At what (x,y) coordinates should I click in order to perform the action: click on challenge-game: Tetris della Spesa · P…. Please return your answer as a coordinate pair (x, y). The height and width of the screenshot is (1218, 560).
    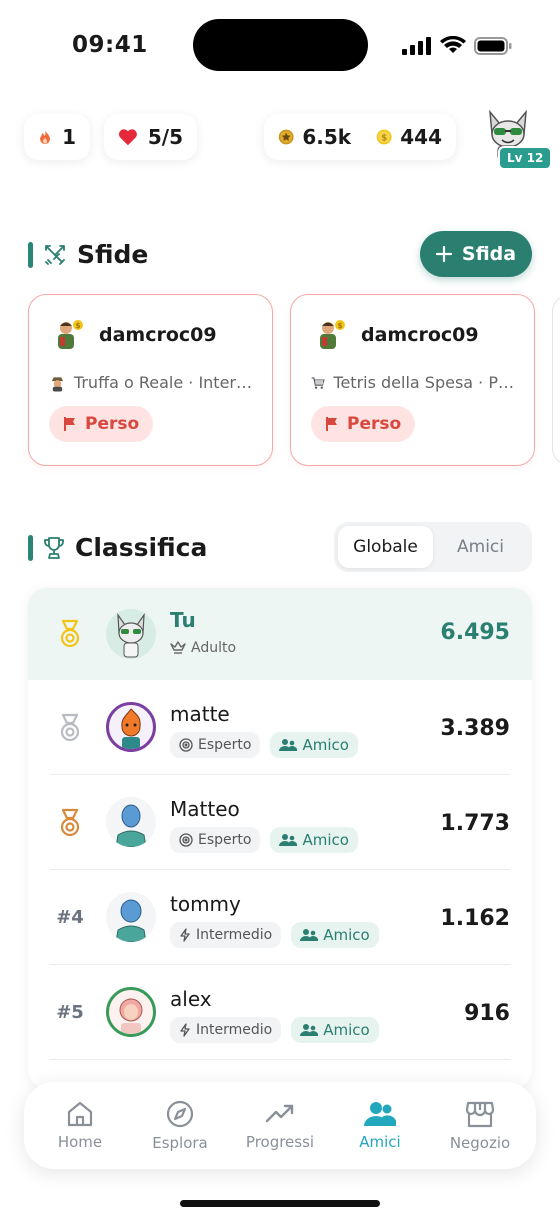
    Looking at the image, I should click on (423, 382).